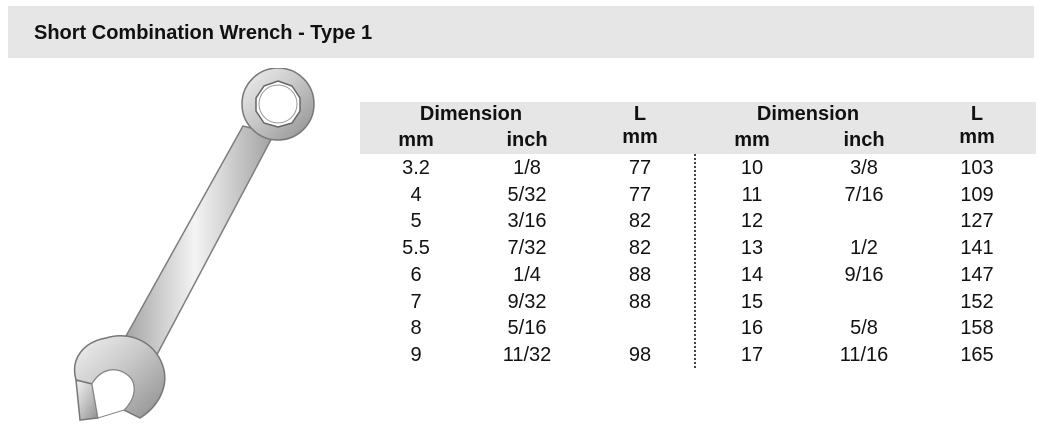 The width and height of the screenshot is (1056, 428). Describe the element at coordinates (527, 301) in the screenshot. I see `table-cell: 9/32` at that location.